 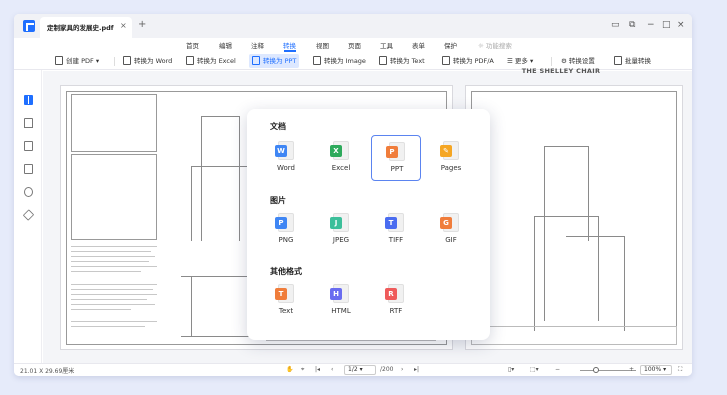 I want to click on message-icon: ▭, so click(x=615, y=25).